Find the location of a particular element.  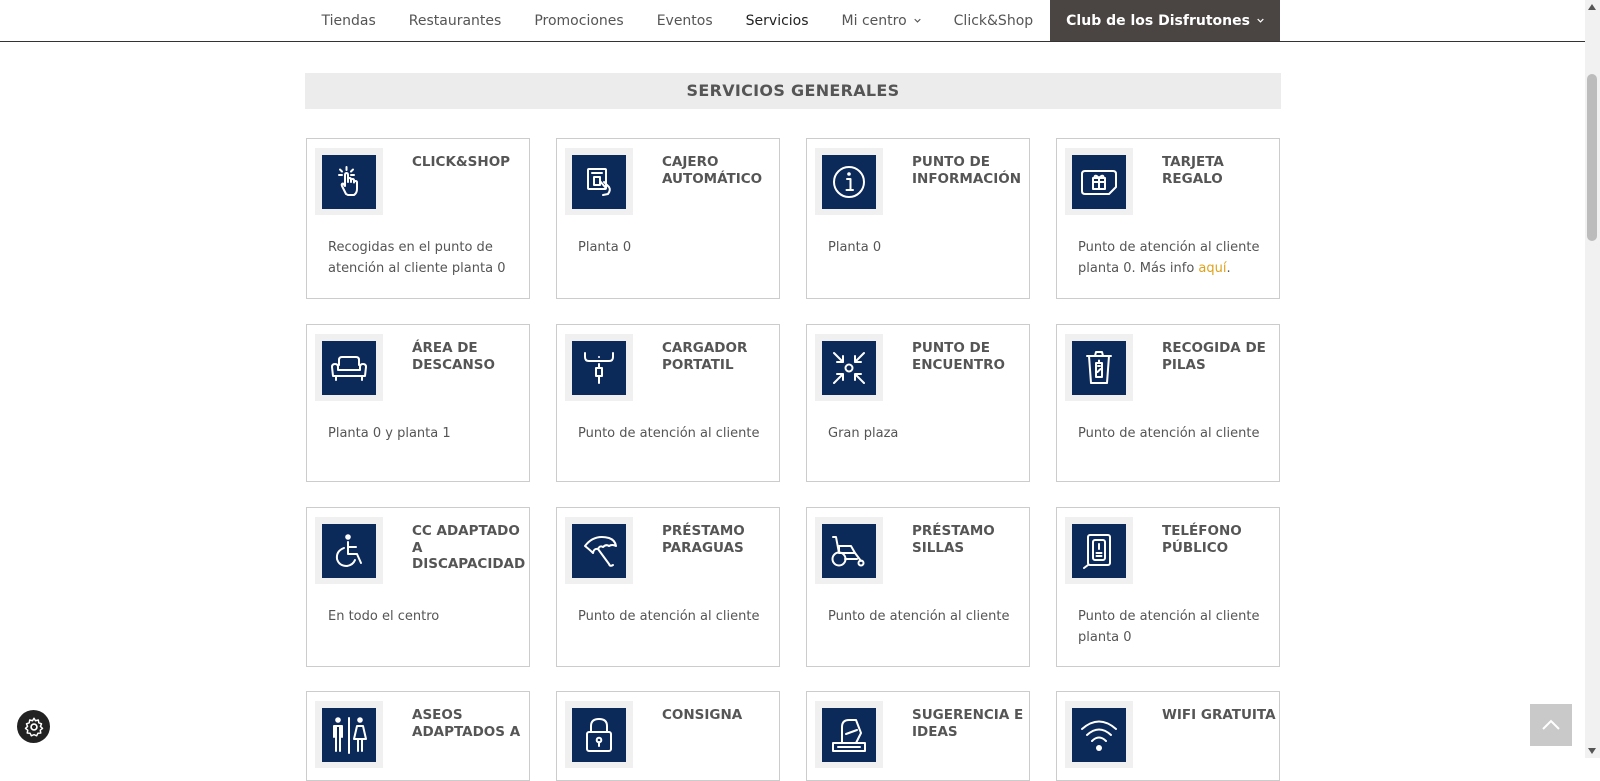

service-title: CARGADOR PORTATIL is located at coordinates (705, 356).